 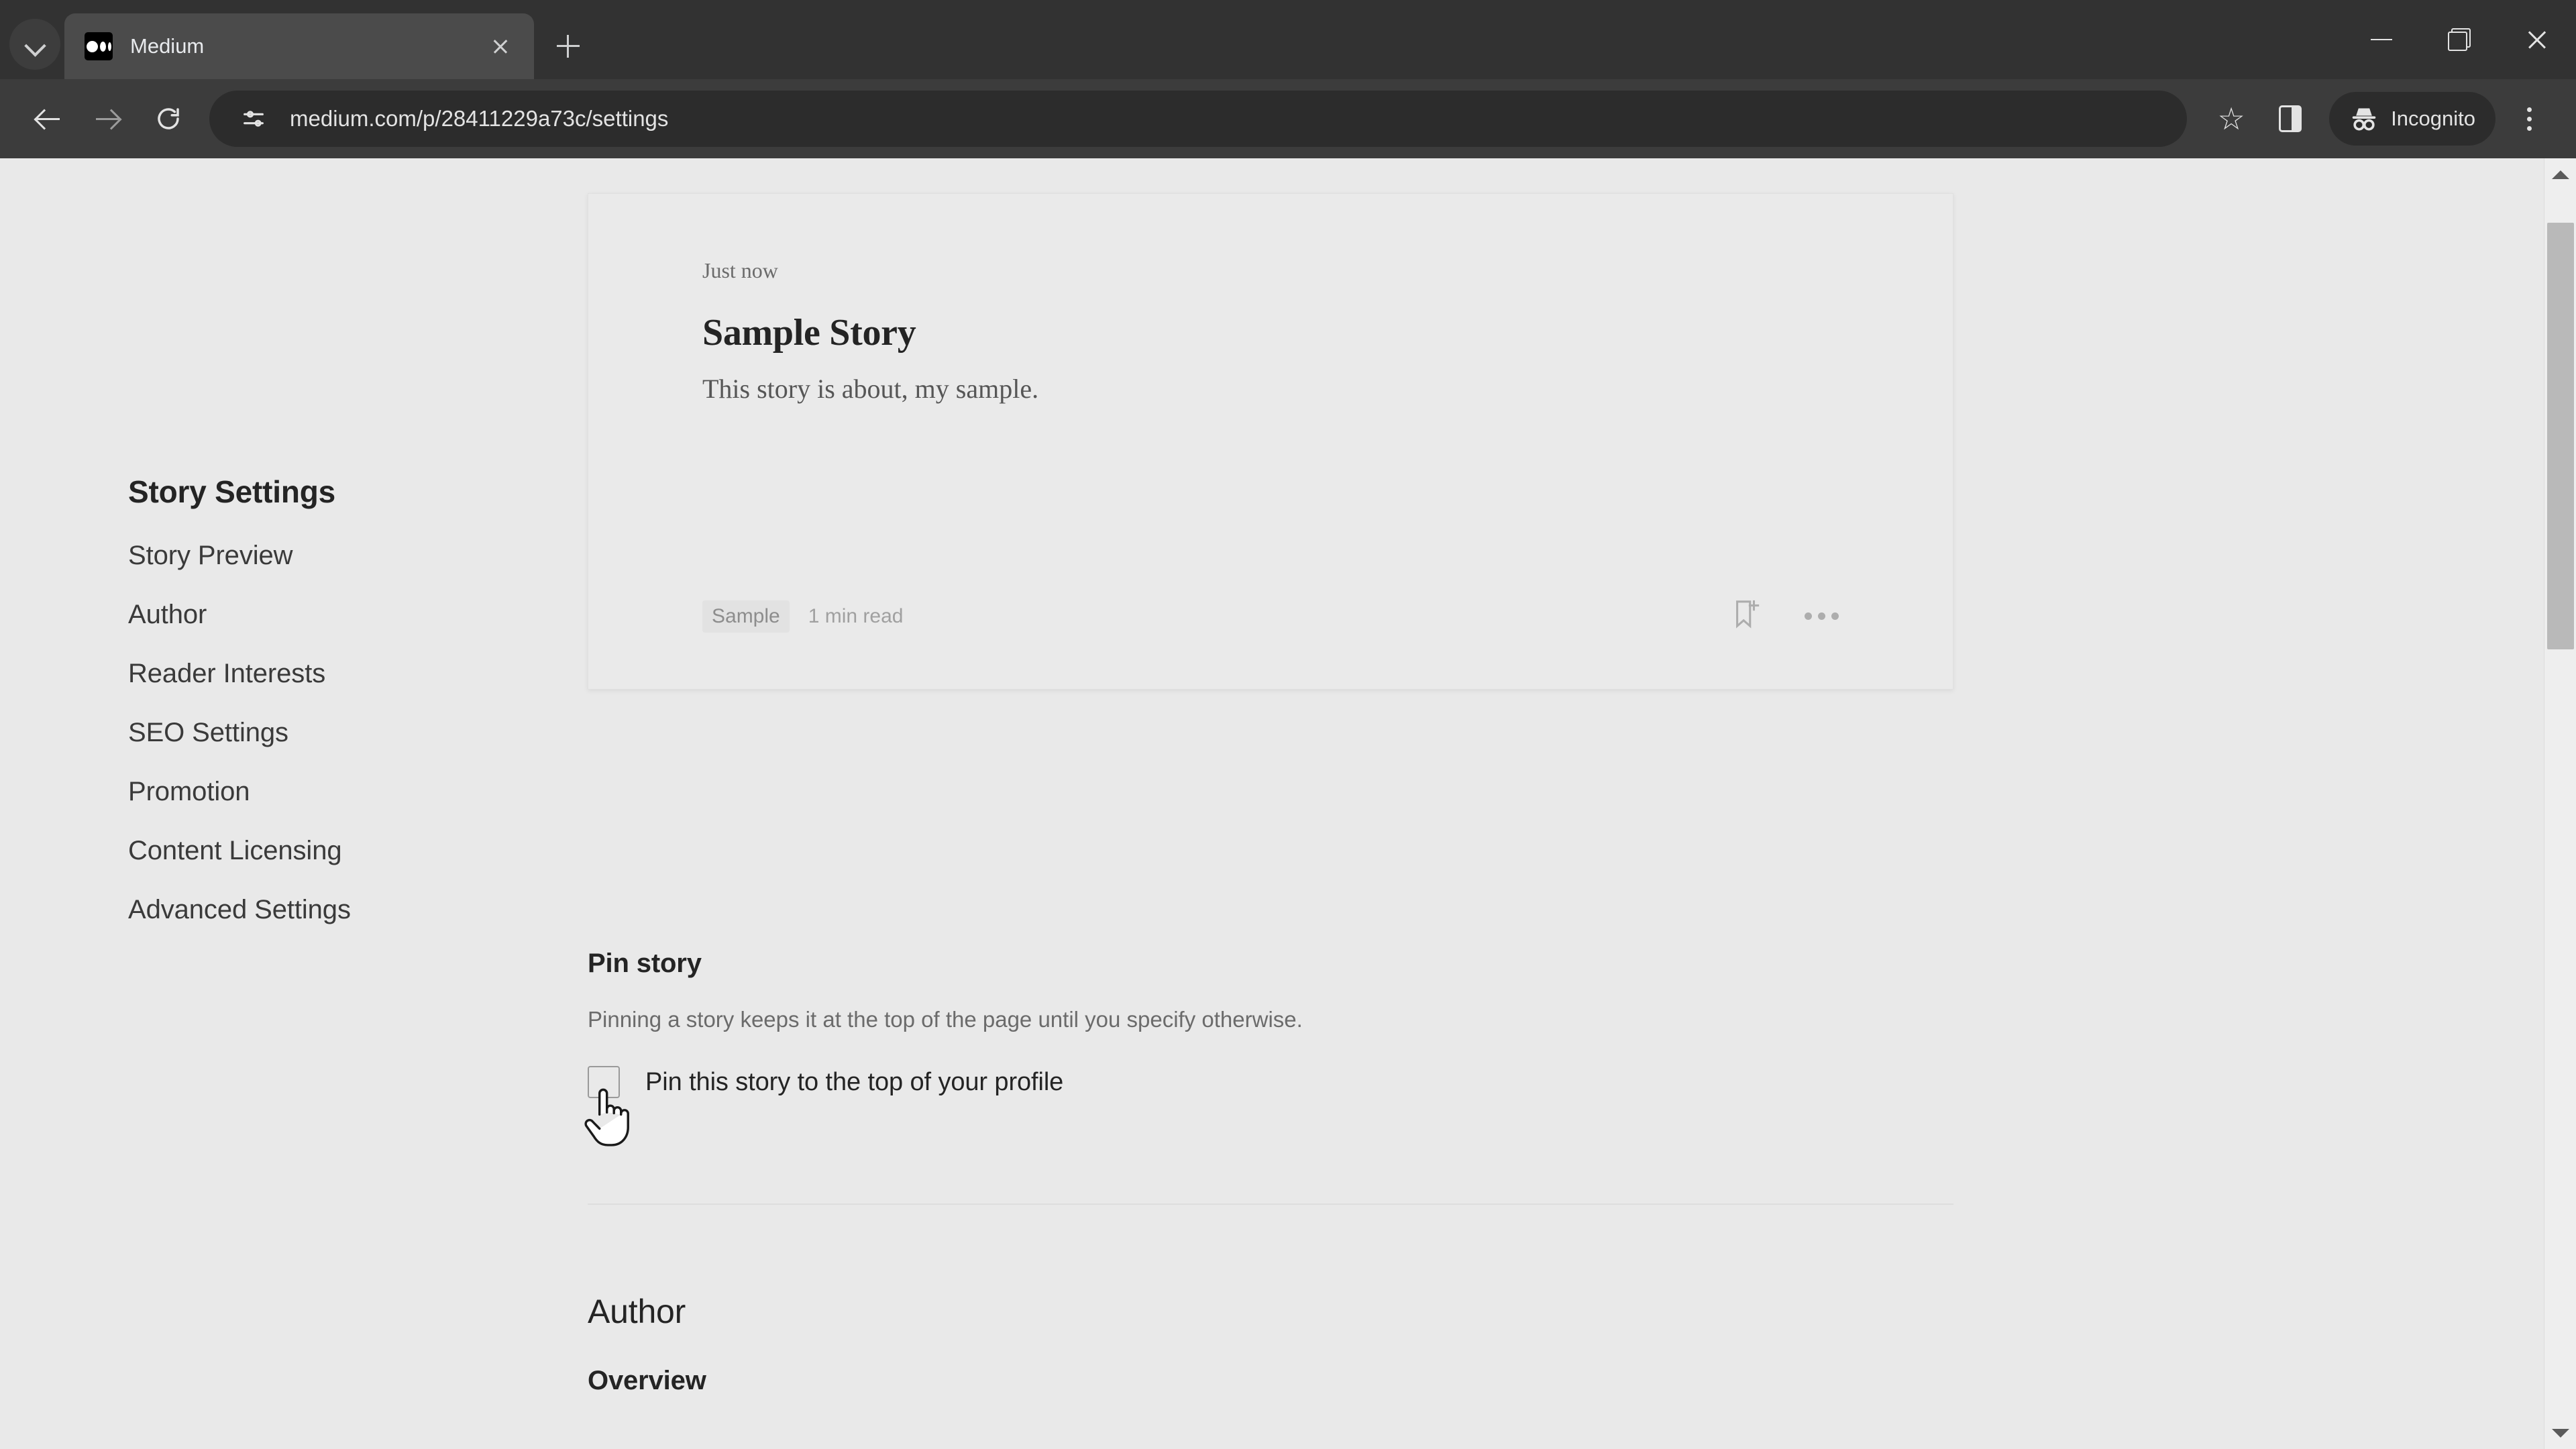 What do you see at coordinates (1198, 119) in the screenshot?
I see `address-bar: medium.com/p/28411229a73c/settings` at bounding box center [1198, 119].